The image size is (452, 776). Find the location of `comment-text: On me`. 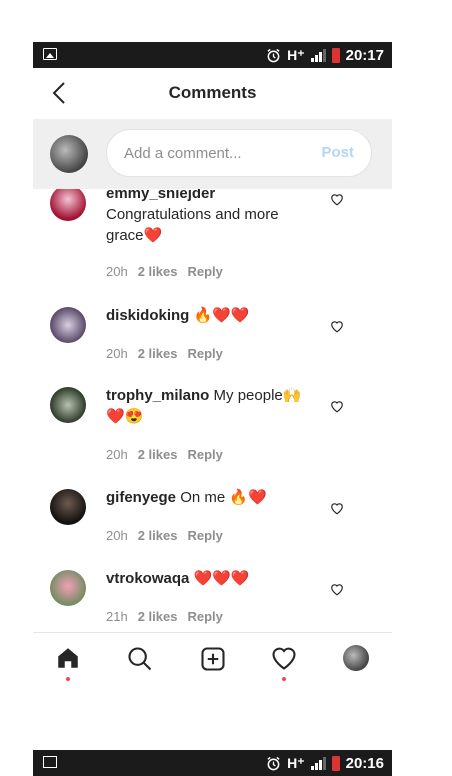

comment-text: On me is located at coordinates (203, 497).